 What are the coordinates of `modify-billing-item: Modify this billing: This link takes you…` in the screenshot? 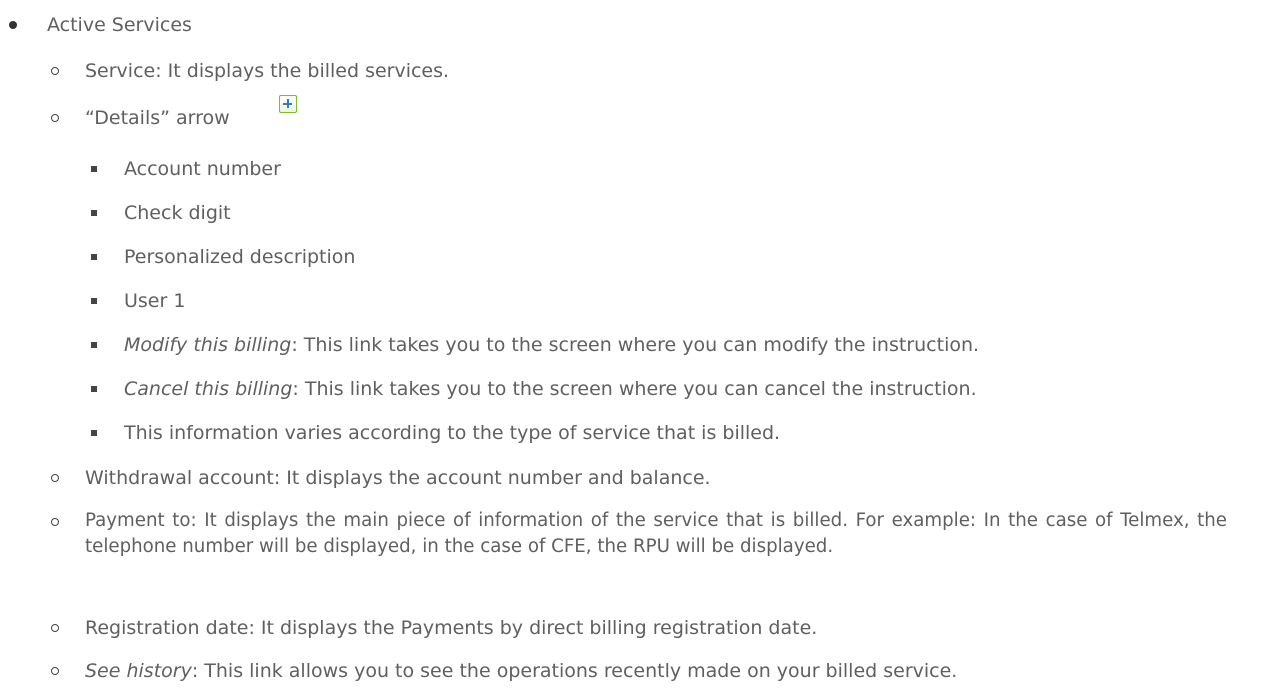 It's located at (551, 345).